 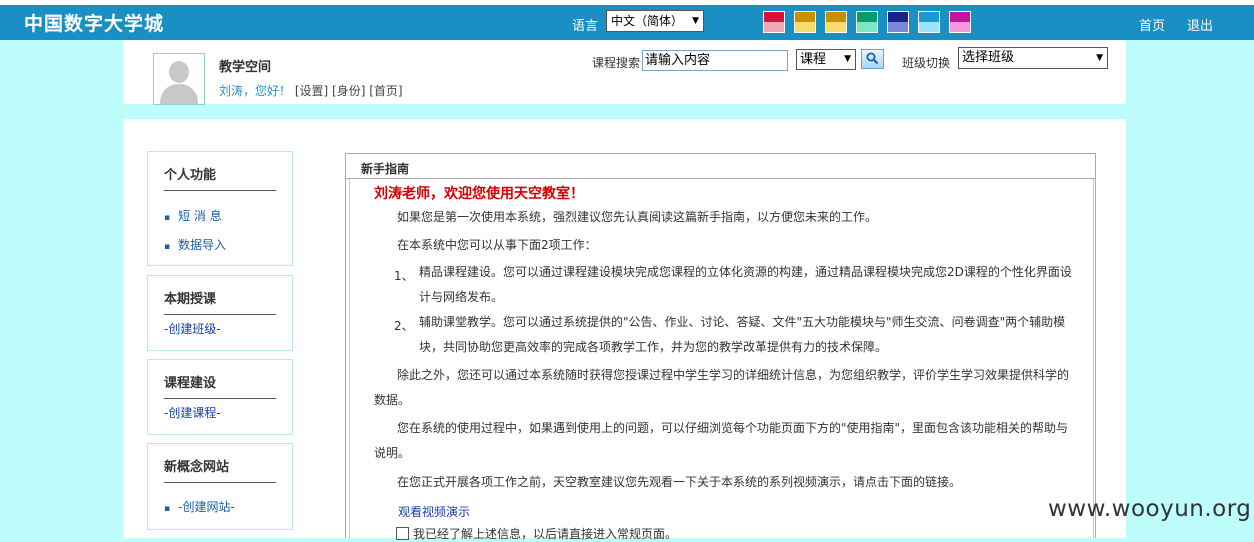 I want to click on guide-title: 新手指南, so click(x=385, y=169).